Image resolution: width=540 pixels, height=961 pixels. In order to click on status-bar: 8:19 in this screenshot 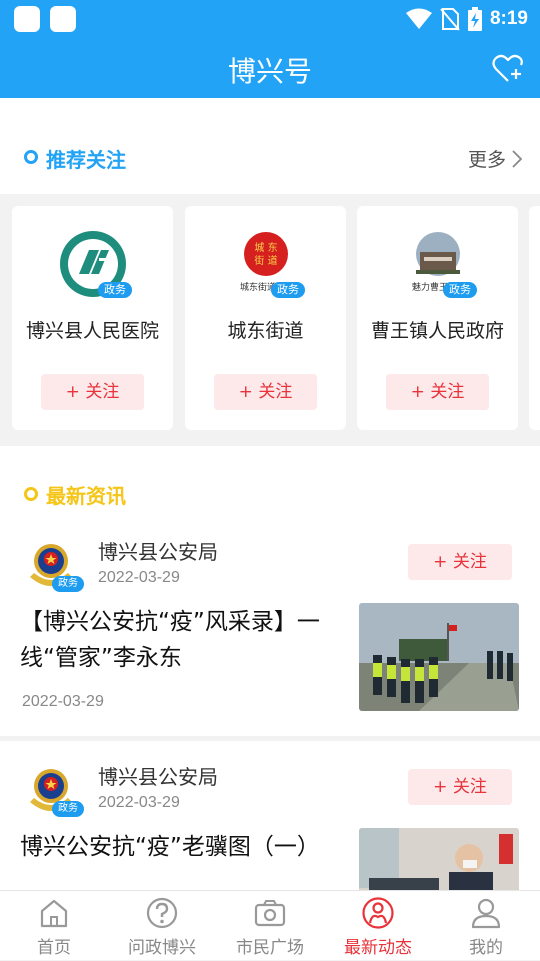, I will do `click(270, 19)`.